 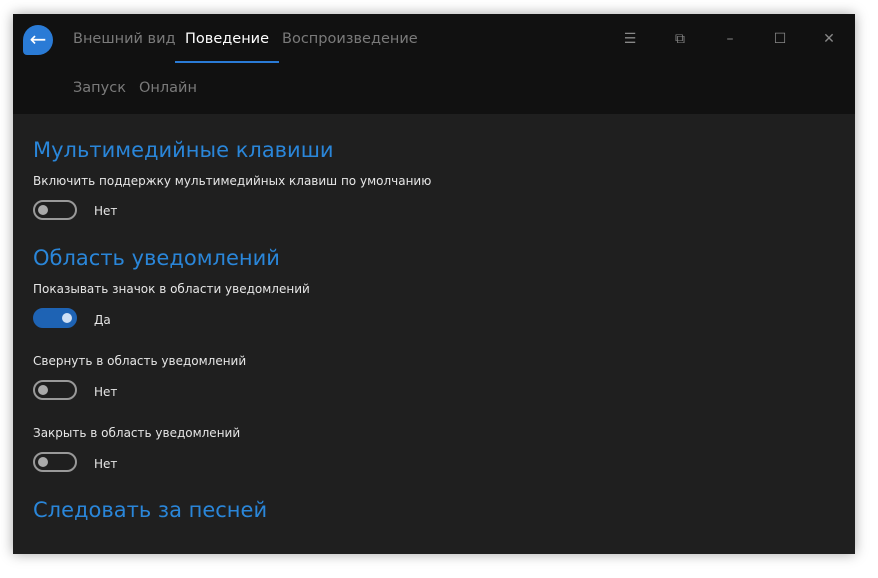 What do you see at coordinates (102, 320) in the screenshot?
I see `toggle-value: Да` at bounding box center [102, 320].